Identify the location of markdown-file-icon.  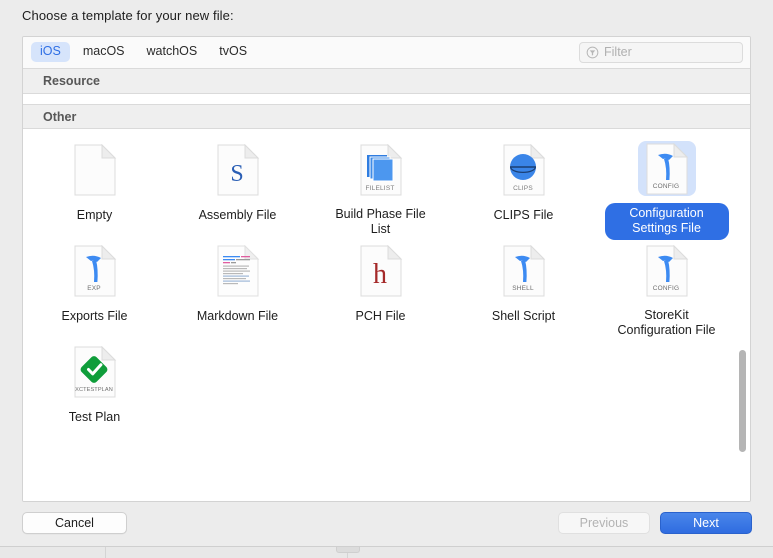
(238, 271).